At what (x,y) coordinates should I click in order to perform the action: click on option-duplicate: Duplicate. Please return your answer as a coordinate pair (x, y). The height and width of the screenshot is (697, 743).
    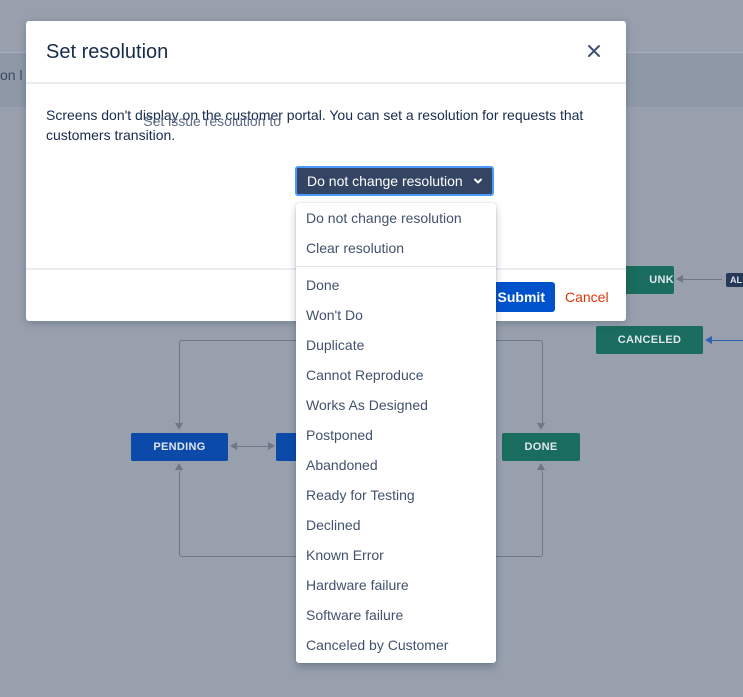
    Looking at the image, I should click on (335, 345).